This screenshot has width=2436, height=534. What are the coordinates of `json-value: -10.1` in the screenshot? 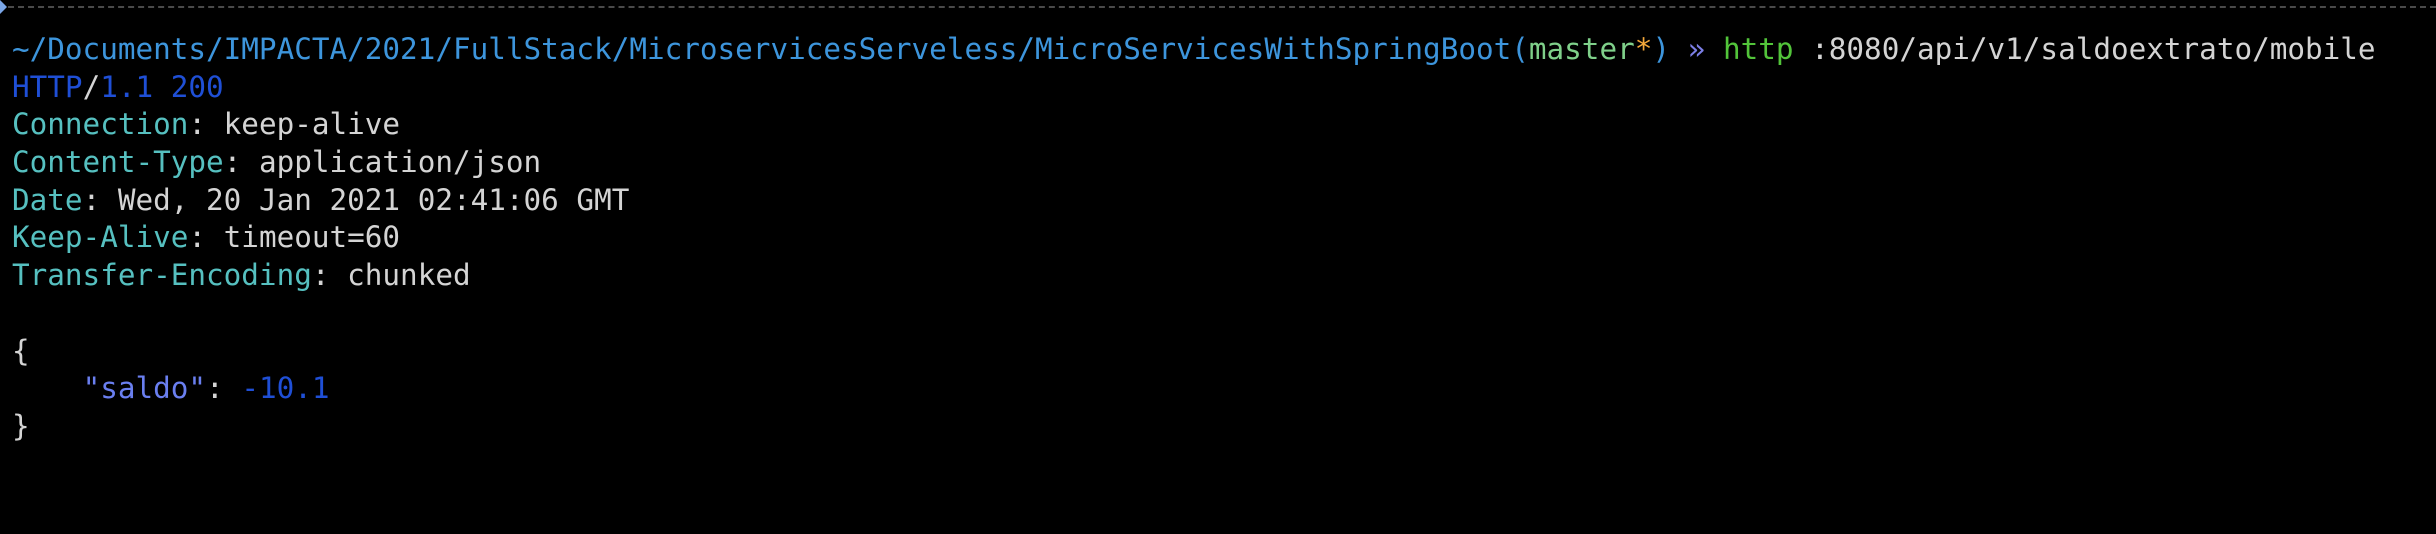 It's located at (285, 388).